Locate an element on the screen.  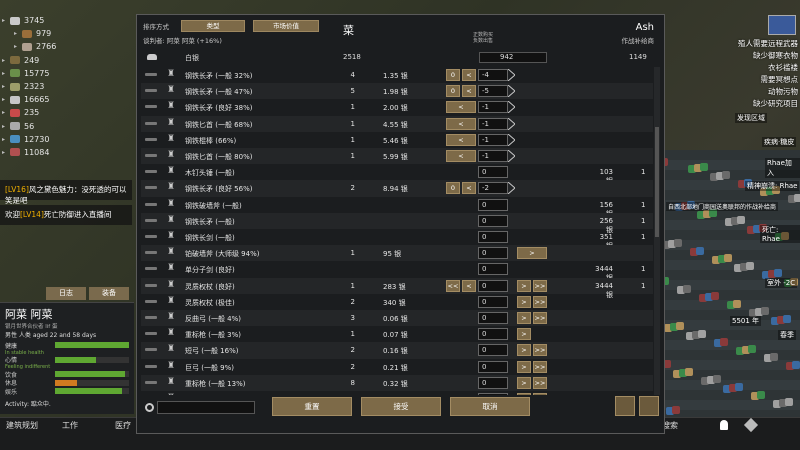
trade-row: ♜ 短弓 (一般 16%) 2 0.16 银 0 > >> is located at coordinates (397, 350).